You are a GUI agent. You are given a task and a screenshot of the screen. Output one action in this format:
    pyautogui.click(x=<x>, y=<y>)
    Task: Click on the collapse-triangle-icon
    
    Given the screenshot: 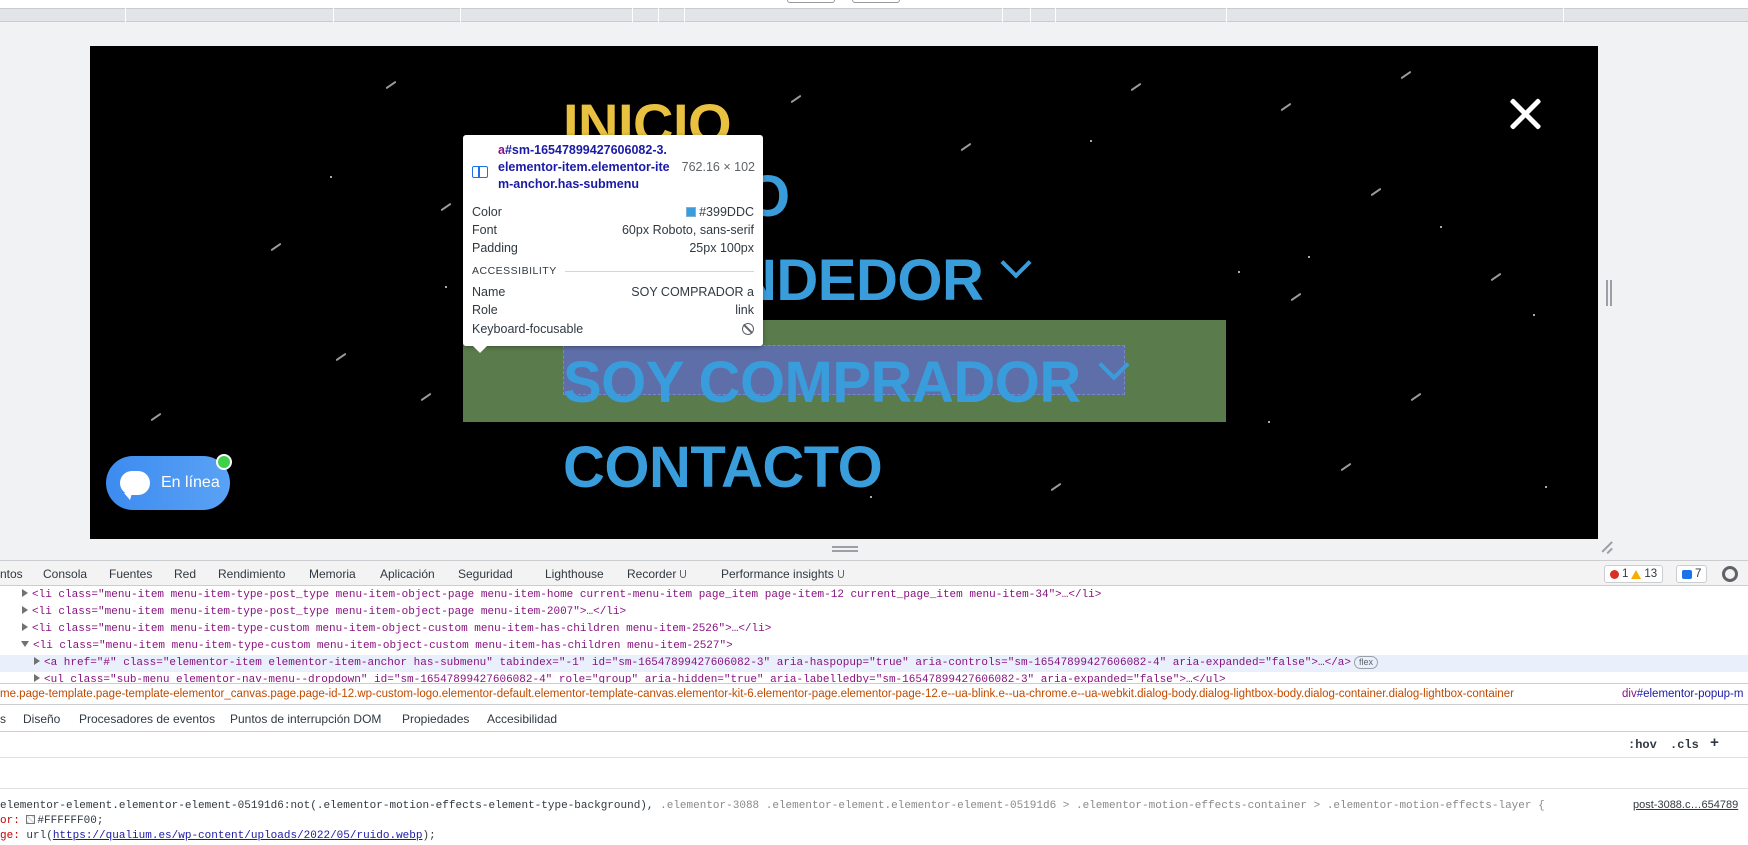 What is the action you would take?
    pyautogui.click(x=25, y=644)
    